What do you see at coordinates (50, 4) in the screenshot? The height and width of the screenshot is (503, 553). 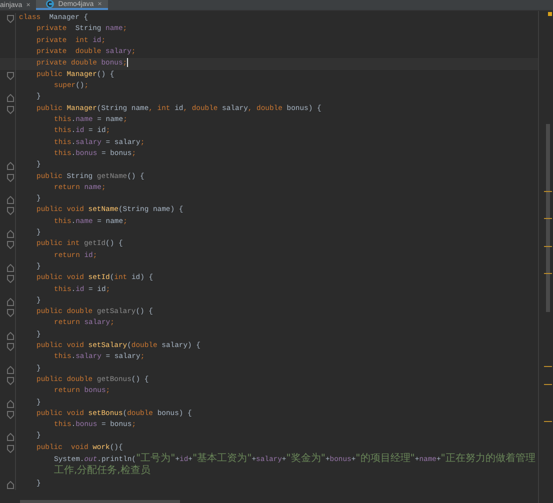 I see `class-icon` at bounding box center [50, 4].